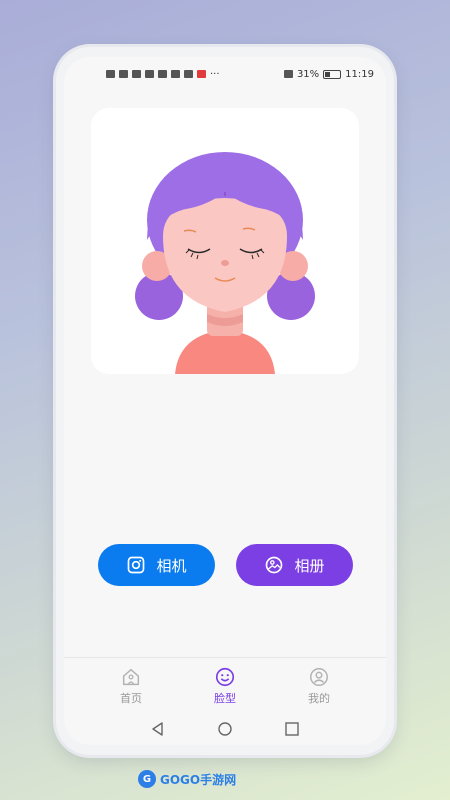 The image size is (450, 800). Describe the element at coordinates (136, 565) in the screenshot. I see `camera-icon` at that location.